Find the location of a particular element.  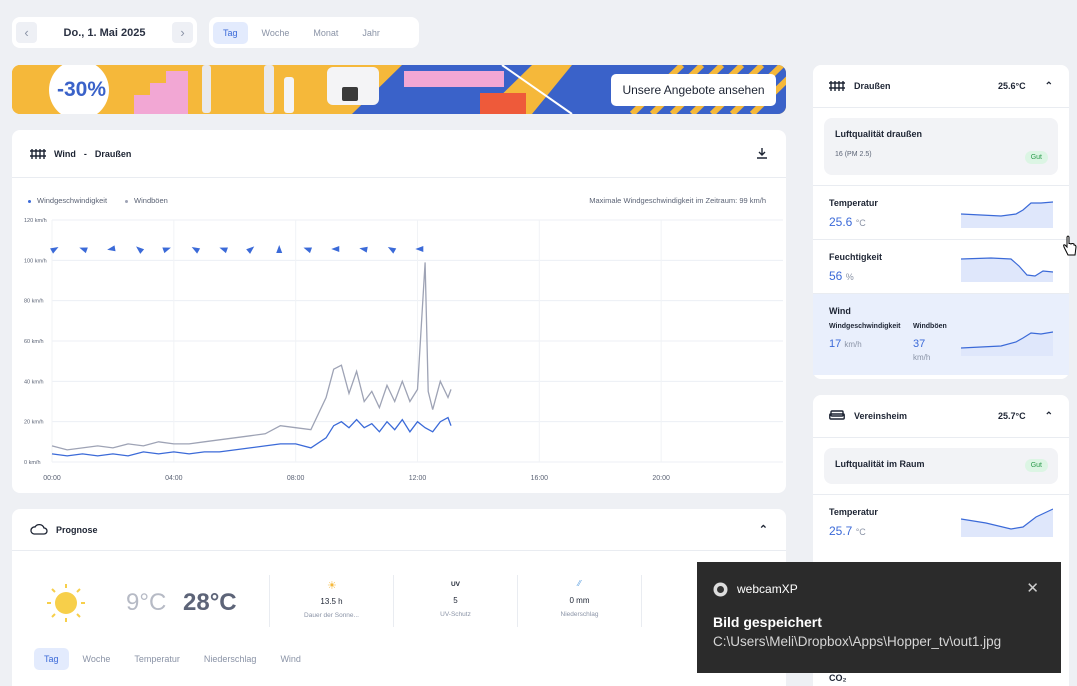

chart-legend: Windgeschwindigkeit Windböen is located at coordinates (98, 200).